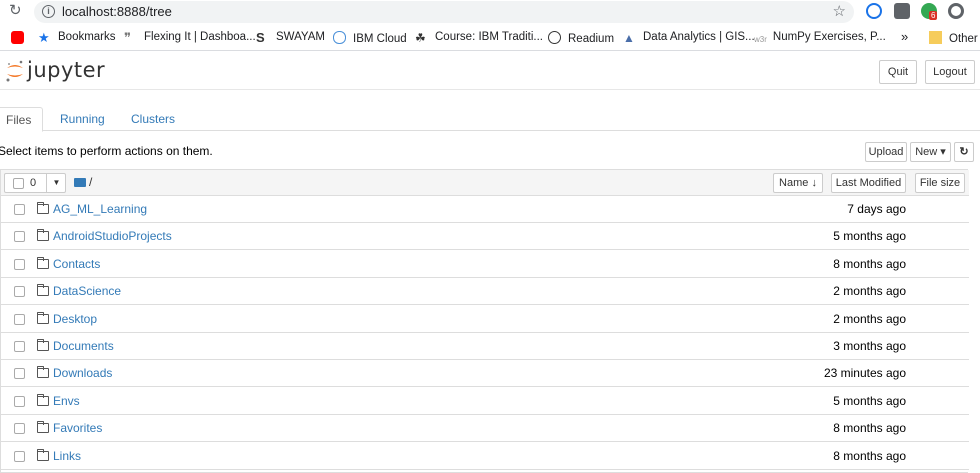 Image resolution: width=980 pixels, height=473 pixels. What do you see at coordinates (940, 183) in the screenshot?
I see `sort-file-size-button: File size` at bounding box center [940, 183].